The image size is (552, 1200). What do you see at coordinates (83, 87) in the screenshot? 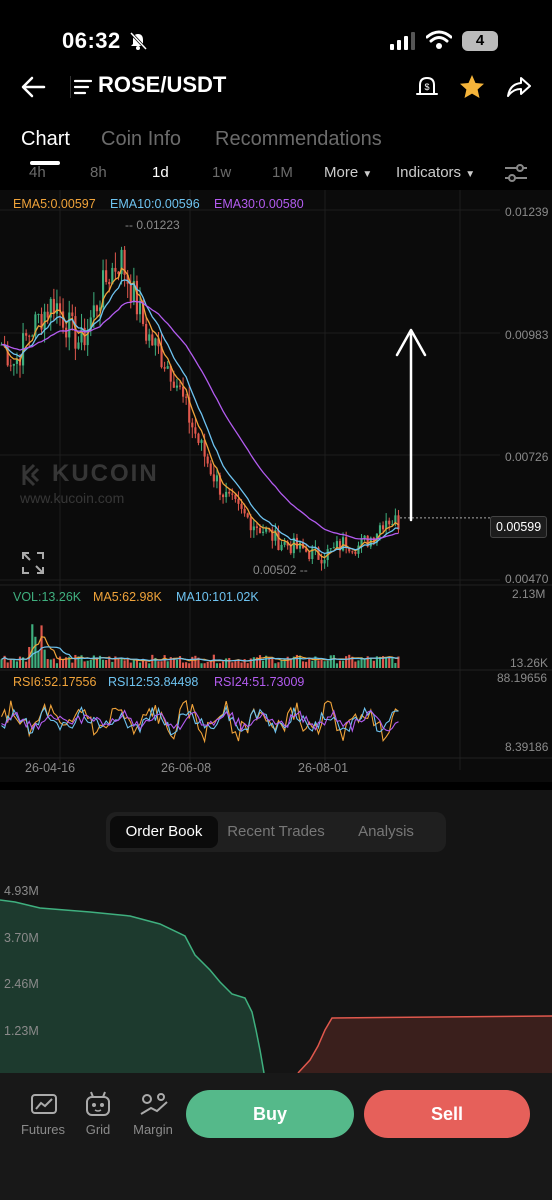
I see `menu-icon` at bounding box center [83, 87].